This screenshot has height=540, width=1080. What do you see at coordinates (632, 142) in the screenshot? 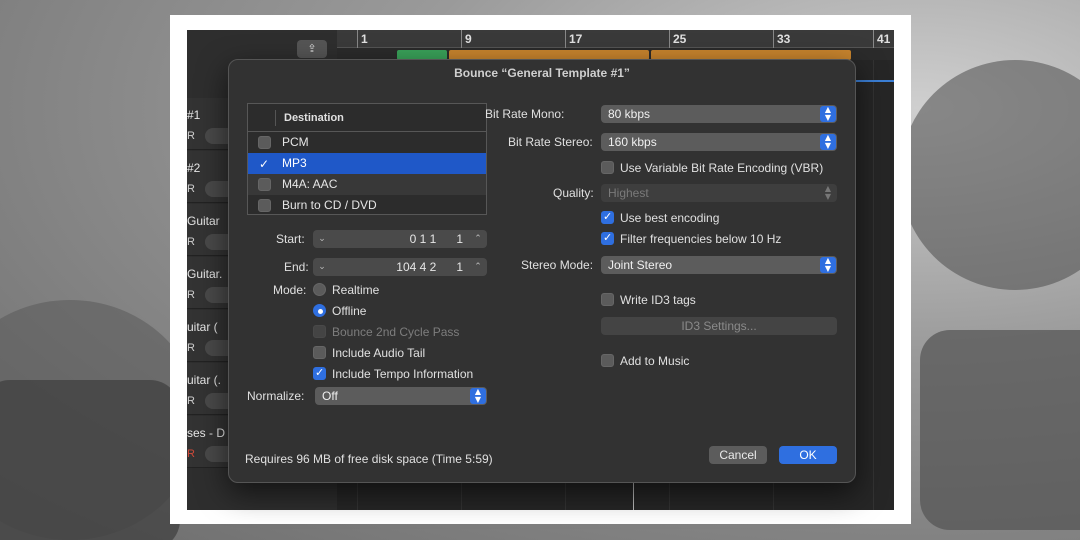
I see `bit-rate-stereo-value: 160 kbps` at bounding box center [632, 142].